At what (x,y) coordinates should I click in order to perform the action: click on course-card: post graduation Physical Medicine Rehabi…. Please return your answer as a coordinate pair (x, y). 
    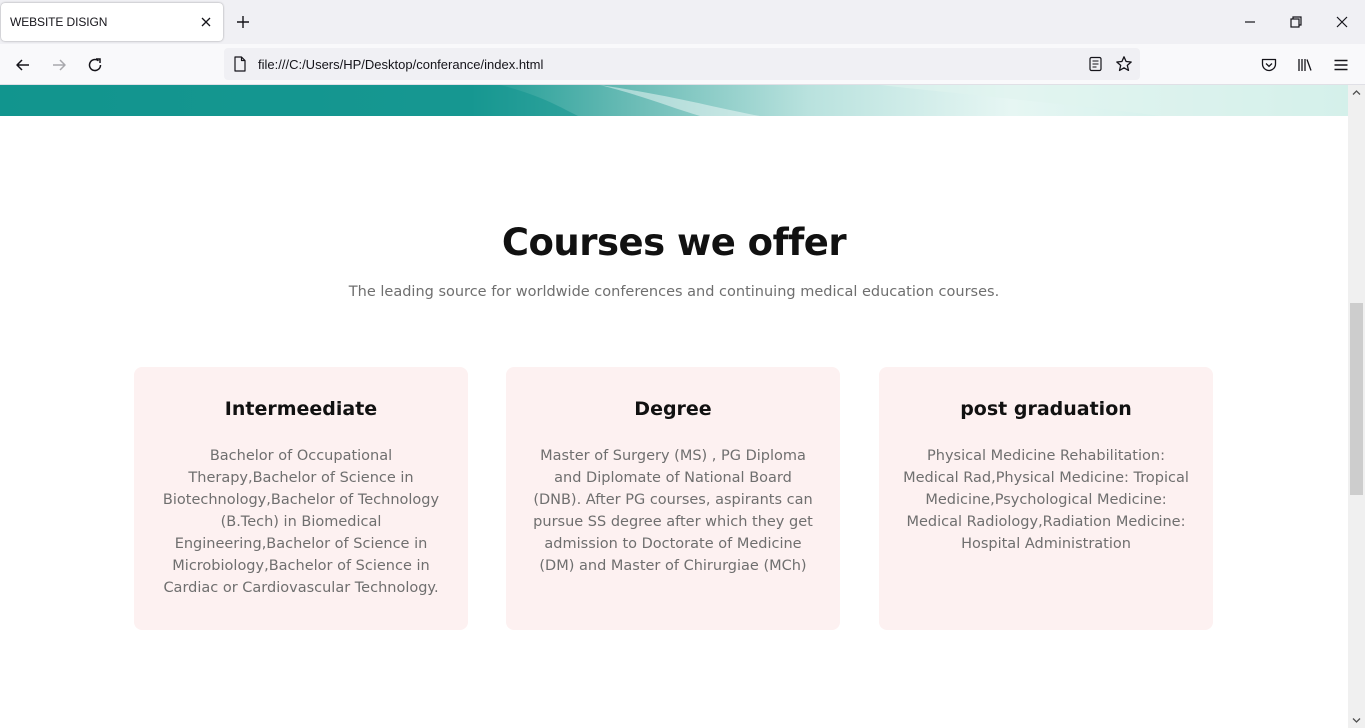
    Looking at the image, I should click on (1046, 498).